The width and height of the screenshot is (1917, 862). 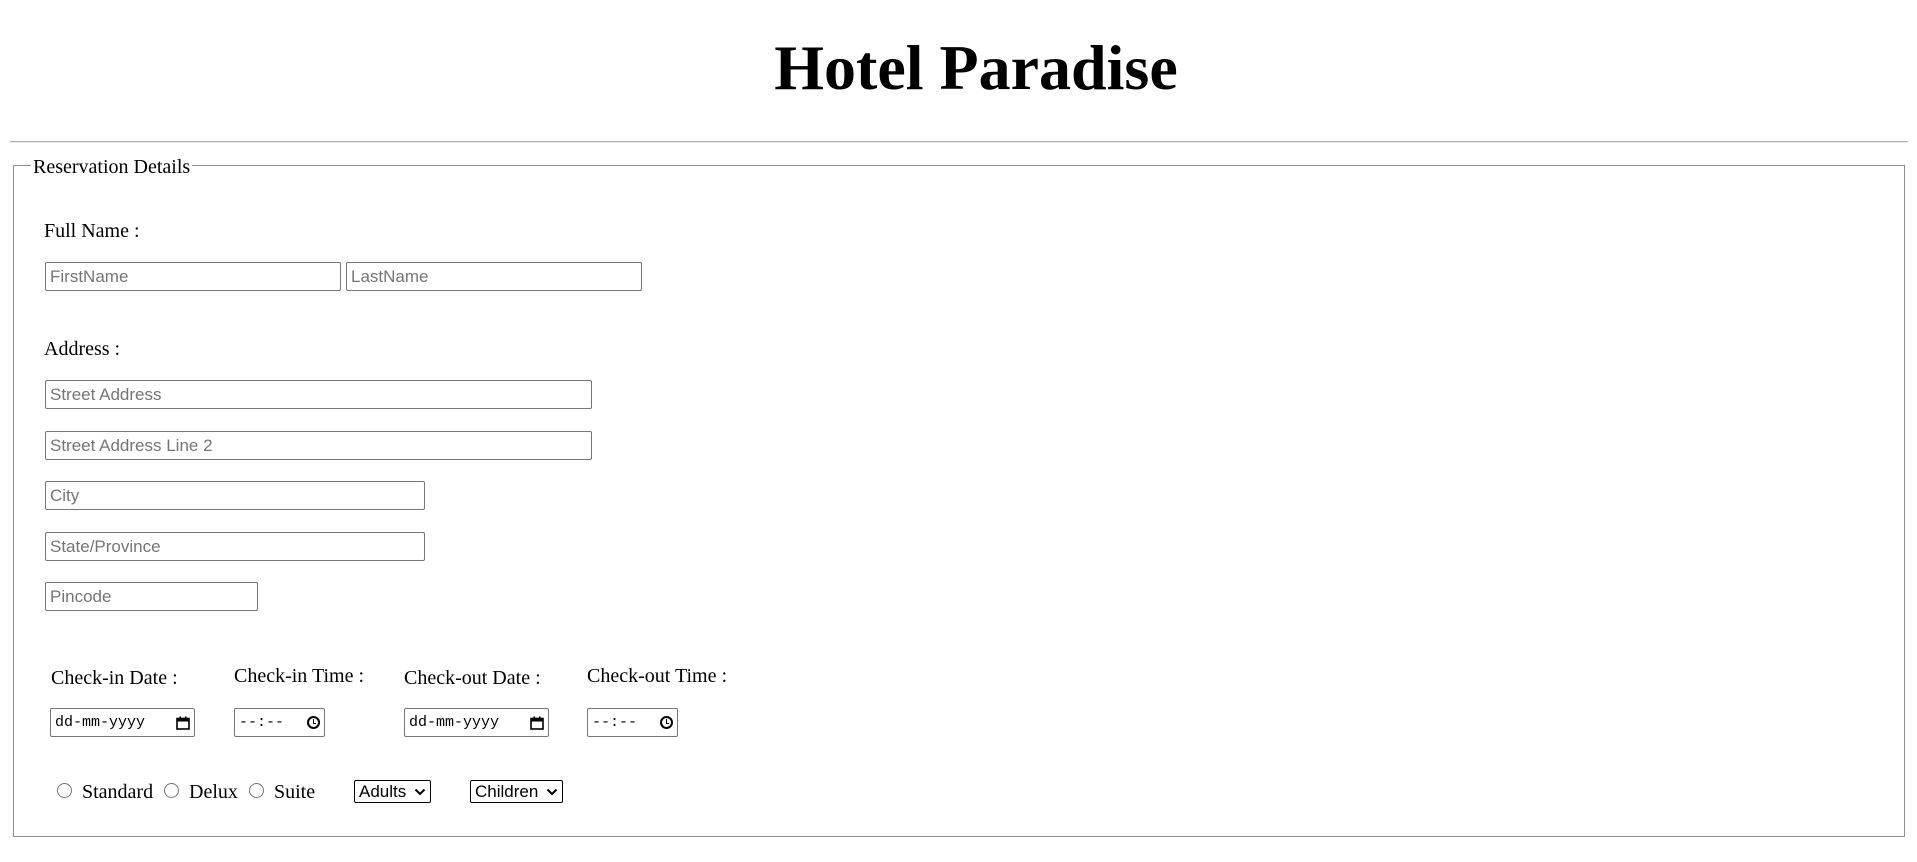 What do you see at coordinates (82, 349) in the screenshot?
I see `address-label: Address :` at bounding box center [82, 349].